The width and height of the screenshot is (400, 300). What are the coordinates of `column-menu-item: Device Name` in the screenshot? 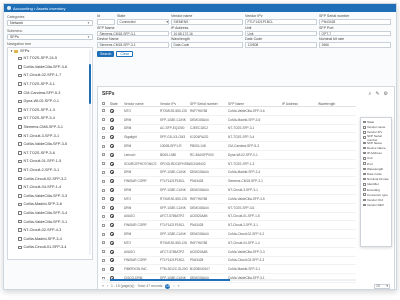 It's located at (376, 147).